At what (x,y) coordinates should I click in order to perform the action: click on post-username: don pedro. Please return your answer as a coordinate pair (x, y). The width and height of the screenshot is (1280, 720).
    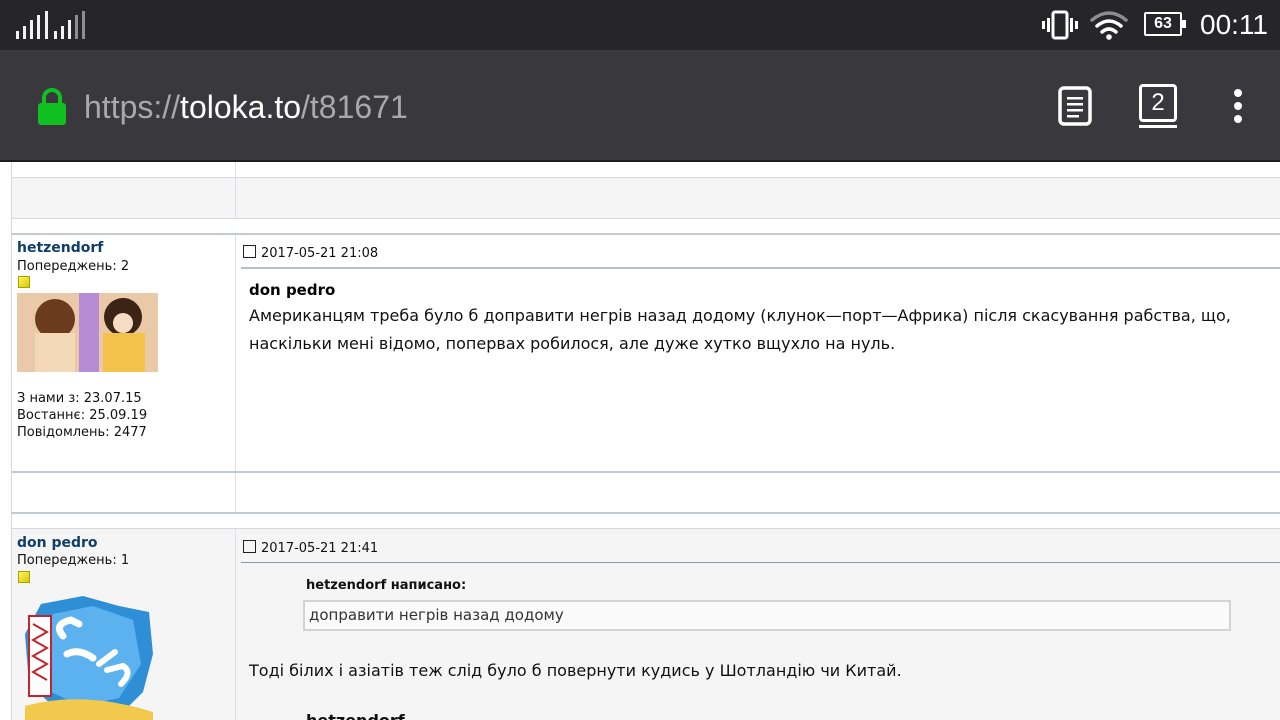
    Looking at the image, I should click on (57, 543).